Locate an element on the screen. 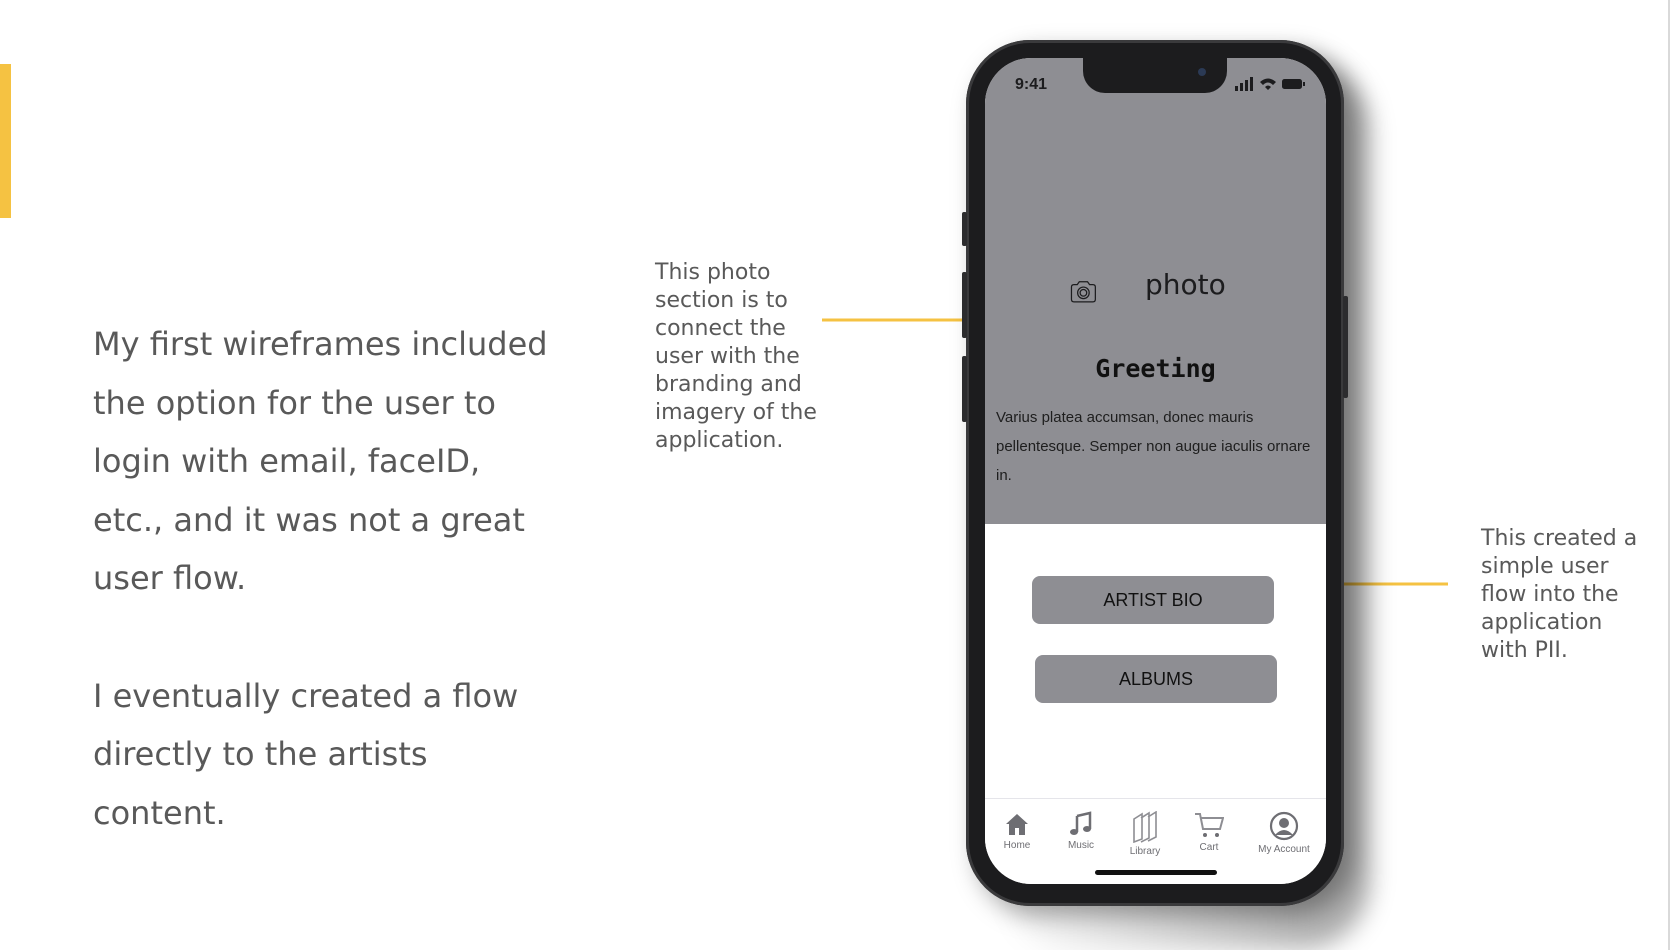 Image resolution: width=1670 pixels, height=950 pixels. accent-bar is located at coordinates (5, 141).